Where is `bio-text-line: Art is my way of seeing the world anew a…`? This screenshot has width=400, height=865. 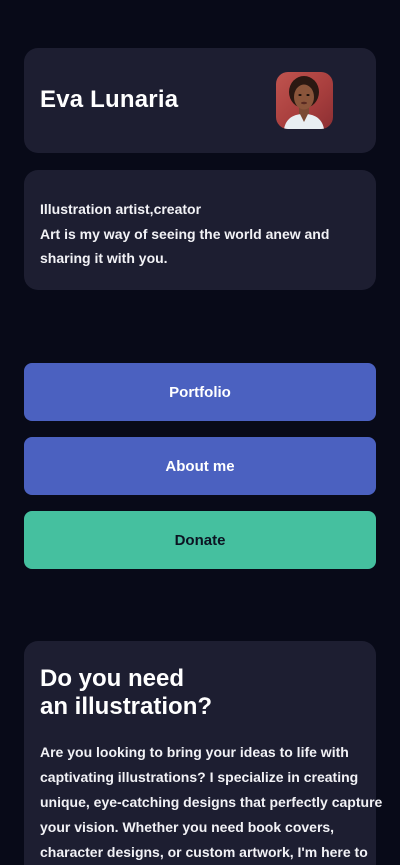 bio-text-line: Art is my way of seeing the world anew a… is located at coordinates (185, 233).